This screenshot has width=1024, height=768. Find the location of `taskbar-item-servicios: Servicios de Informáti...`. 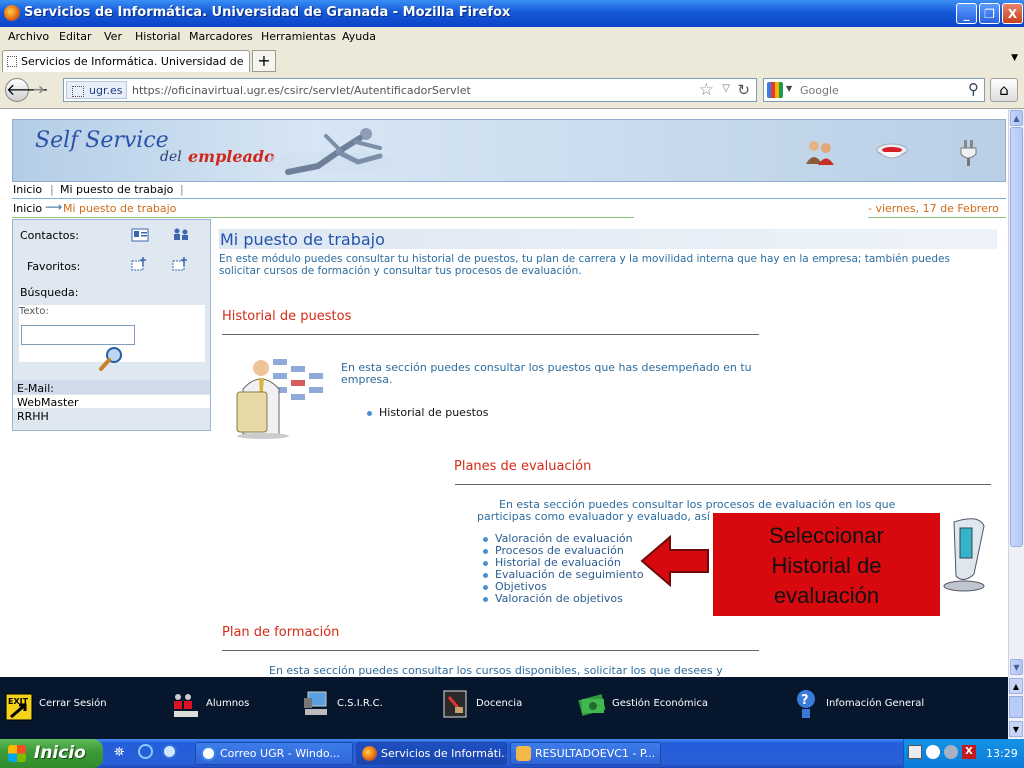

taskbar-item-servicios: Servicios de Informáti... is located at coordinates (431, 753).